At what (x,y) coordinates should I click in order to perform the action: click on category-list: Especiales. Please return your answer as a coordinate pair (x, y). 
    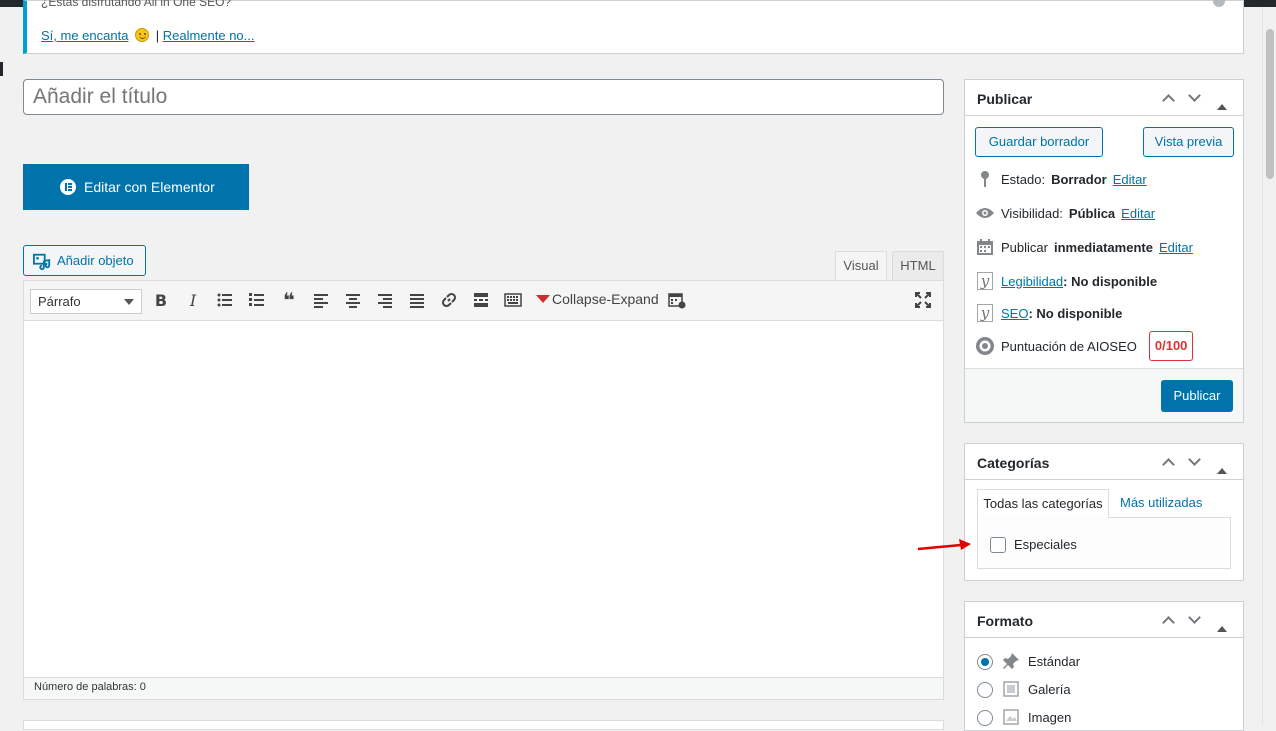
    Looking at the image, I should click on (1104, 543).